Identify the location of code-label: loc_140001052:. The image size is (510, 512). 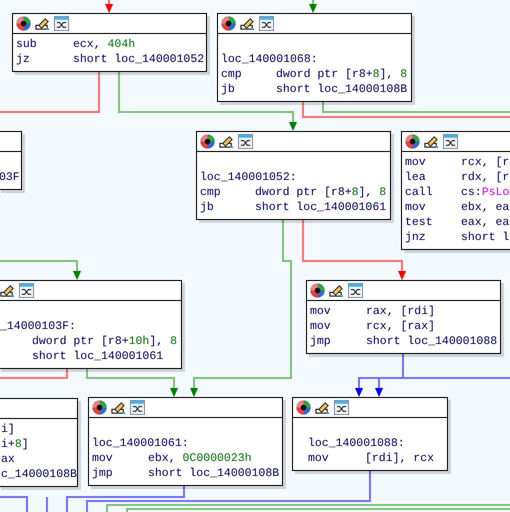
(248, 177).